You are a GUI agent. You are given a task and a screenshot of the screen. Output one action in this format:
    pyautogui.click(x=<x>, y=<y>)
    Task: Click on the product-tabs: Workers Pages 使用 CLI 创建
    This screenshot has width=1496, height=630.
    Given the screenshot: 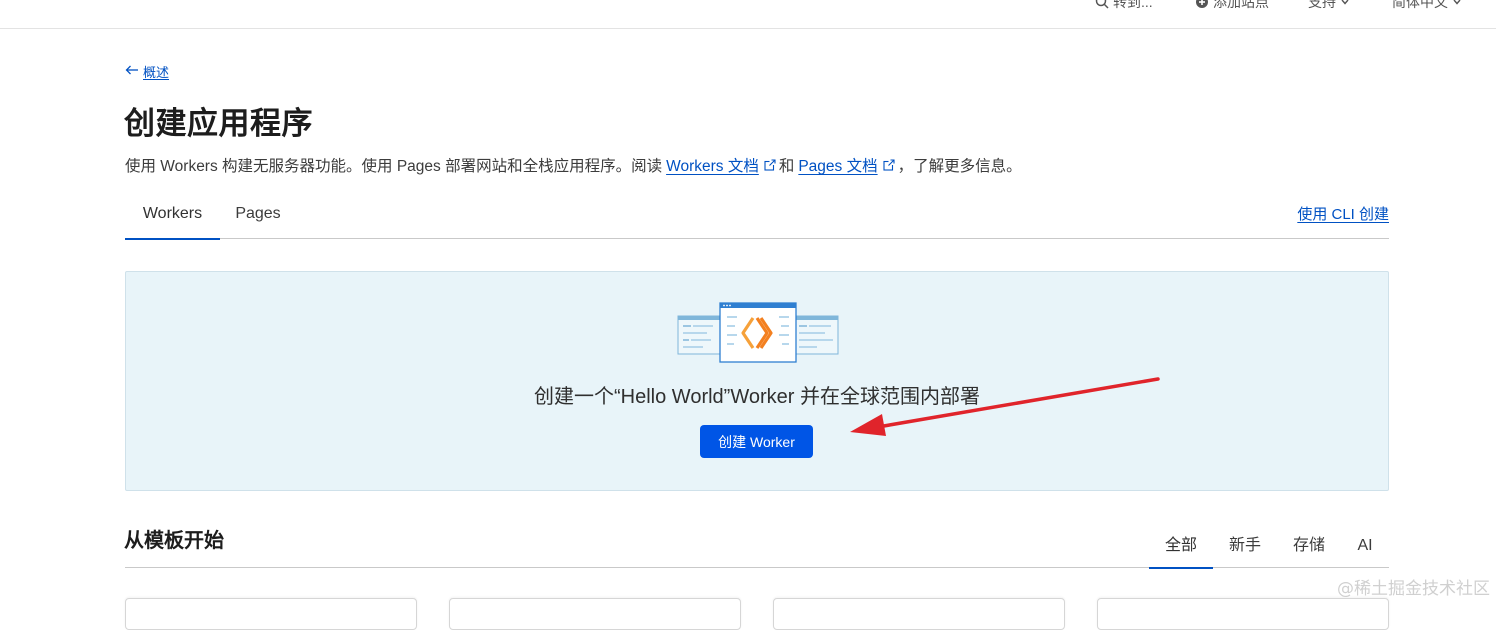 What is the action you would take?
    pyautogui.click(x=757, y=216)
    